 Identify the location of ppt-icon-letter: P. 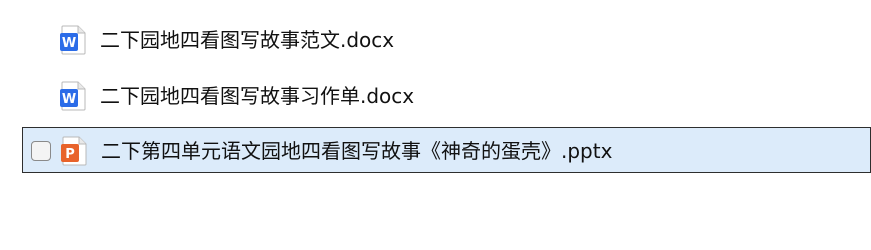
(70, 154).